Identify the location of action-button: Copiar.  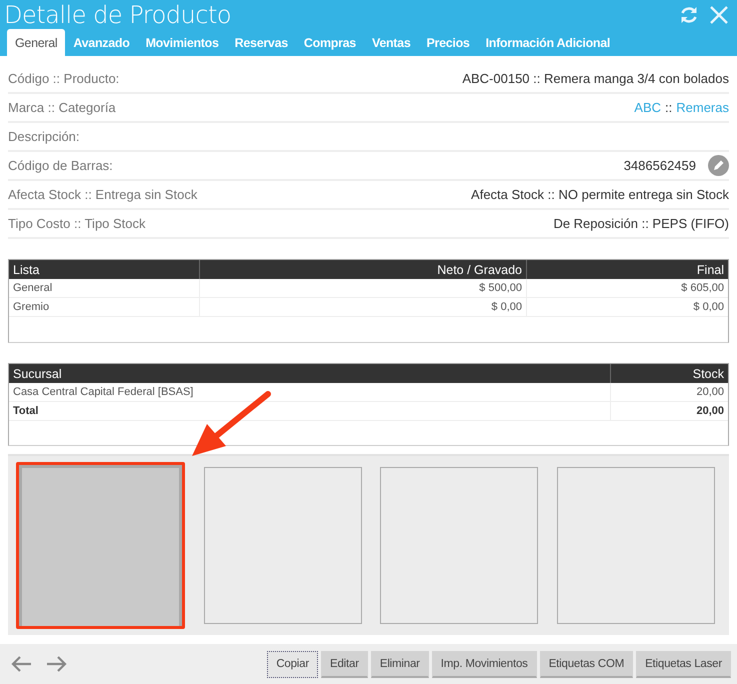
(292, 664).